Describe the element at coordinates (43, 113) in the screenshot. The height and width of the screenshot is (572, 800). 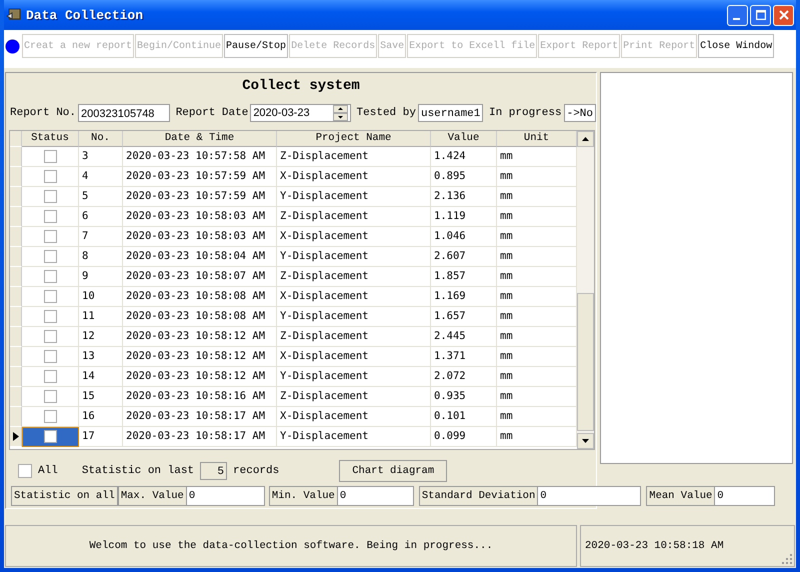
I see `field-label: Report No.` at that location.